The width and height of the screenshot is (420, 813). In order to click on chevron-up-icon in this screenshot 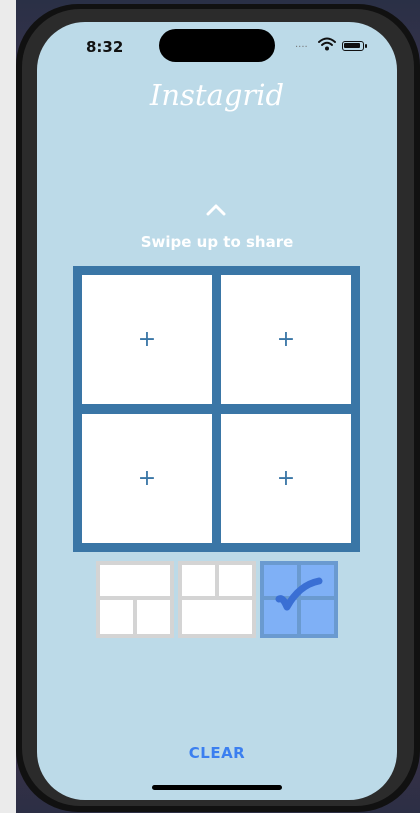, I will do `click(216, 210)`.